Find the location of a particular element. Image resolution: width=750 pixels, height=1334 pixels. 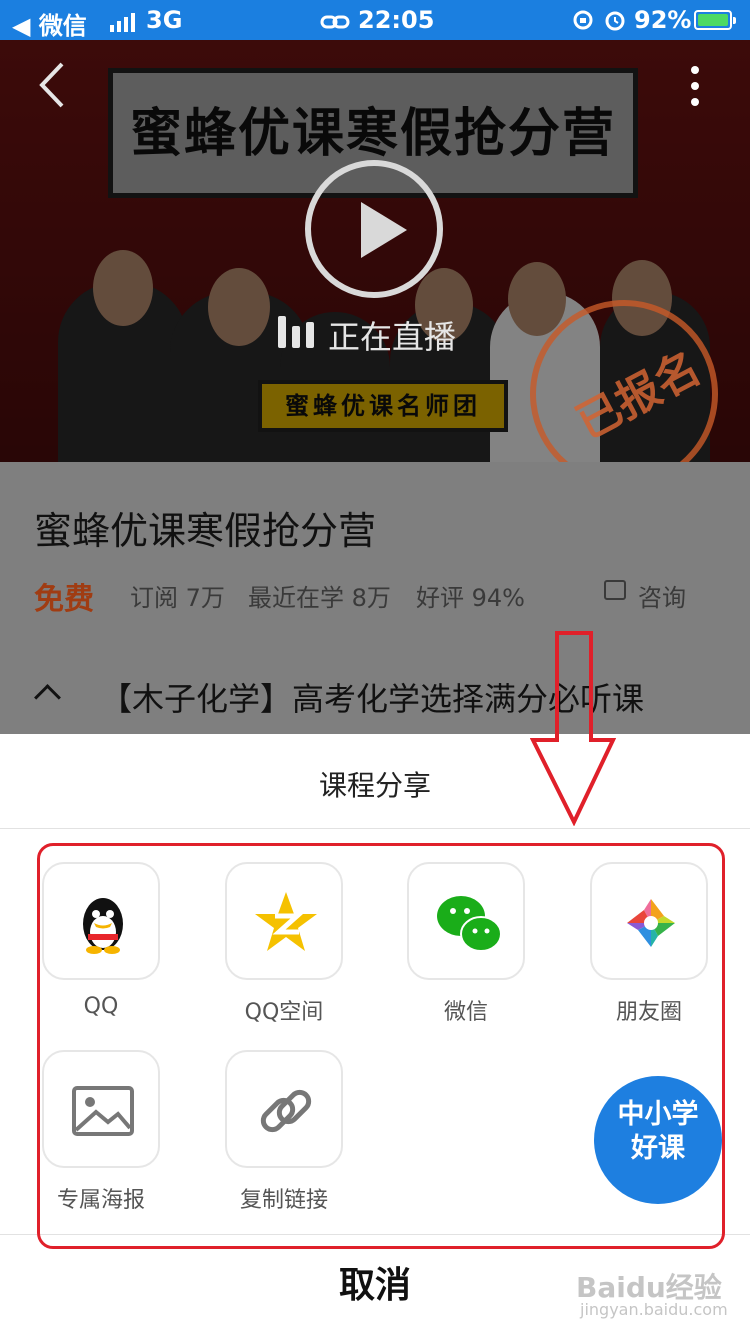

status-bar: ◀ 微信 3G 22:05 92% is located at coordinates (375, 20).